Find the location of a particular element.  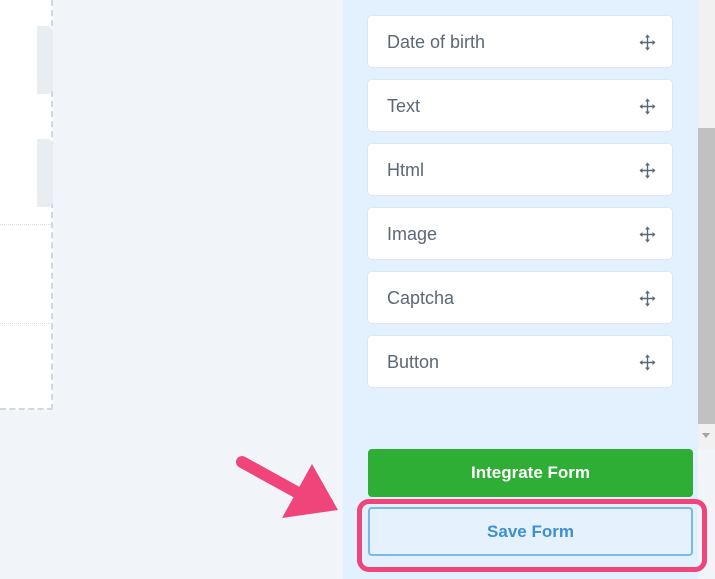

field-item-button: Button is located at coordinates (520, 361).